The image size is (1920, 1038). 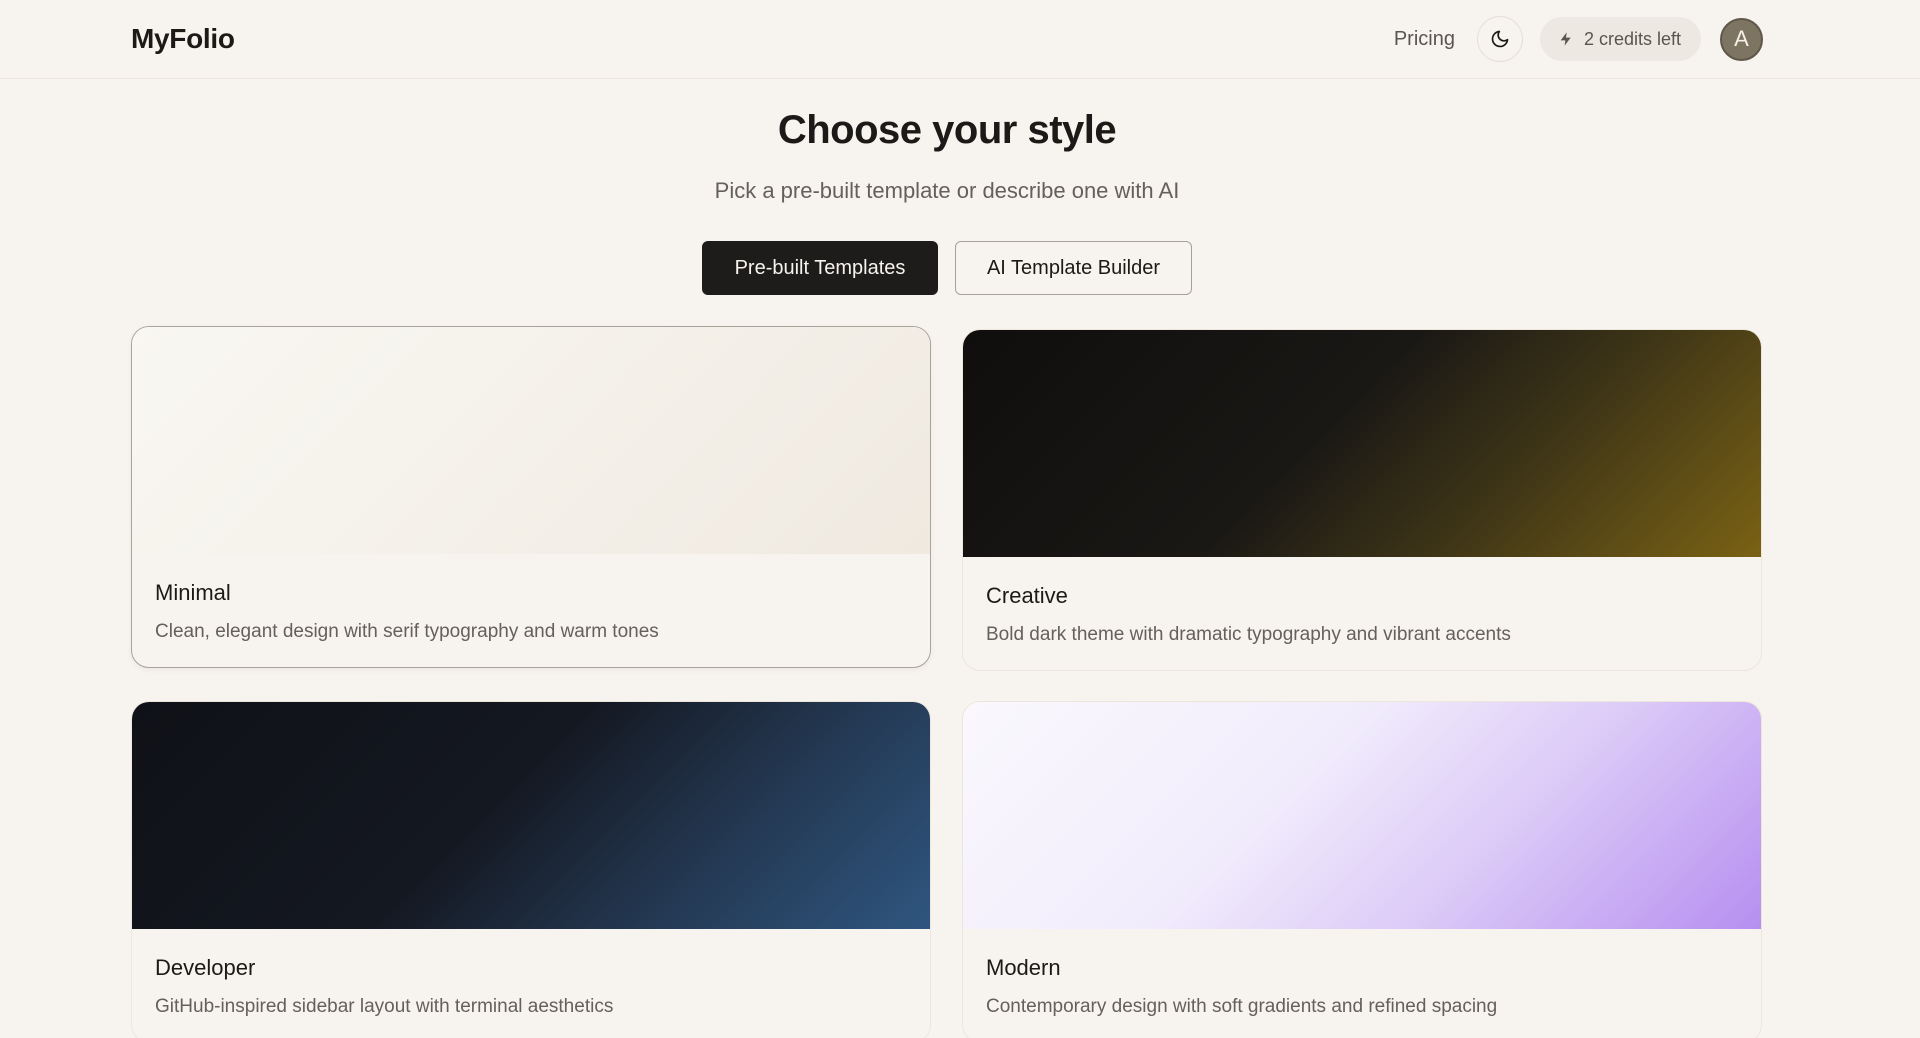 What do you see at coordinates (1362, 443) in the screenshot?
I see `template-preview-creative` at bounding box center [1362, 443].